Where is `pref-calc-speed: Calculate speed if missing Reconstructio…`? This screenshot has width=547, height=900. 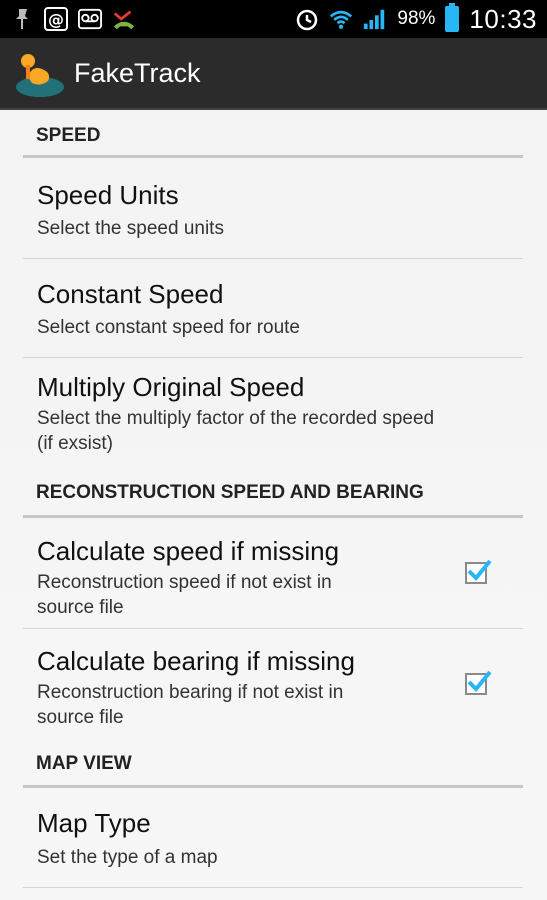
pref-calc-speed: Calculate speed if missing Reconstructio… is located at coordinates (273, 573).